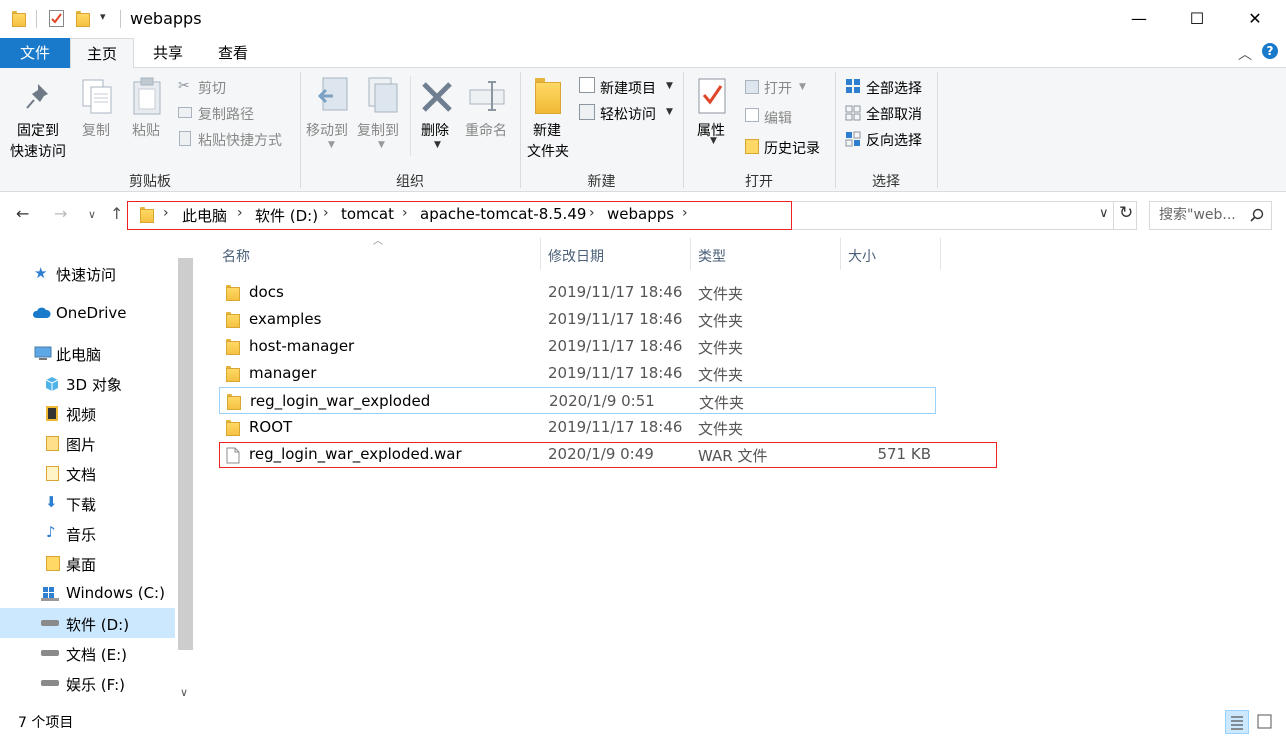 The image size is (1286, 737). What do you see at coordinates (894, 140) in the screenshot?
I see `invert-selection-button: 反向选择` at bounding box center [894, 140].